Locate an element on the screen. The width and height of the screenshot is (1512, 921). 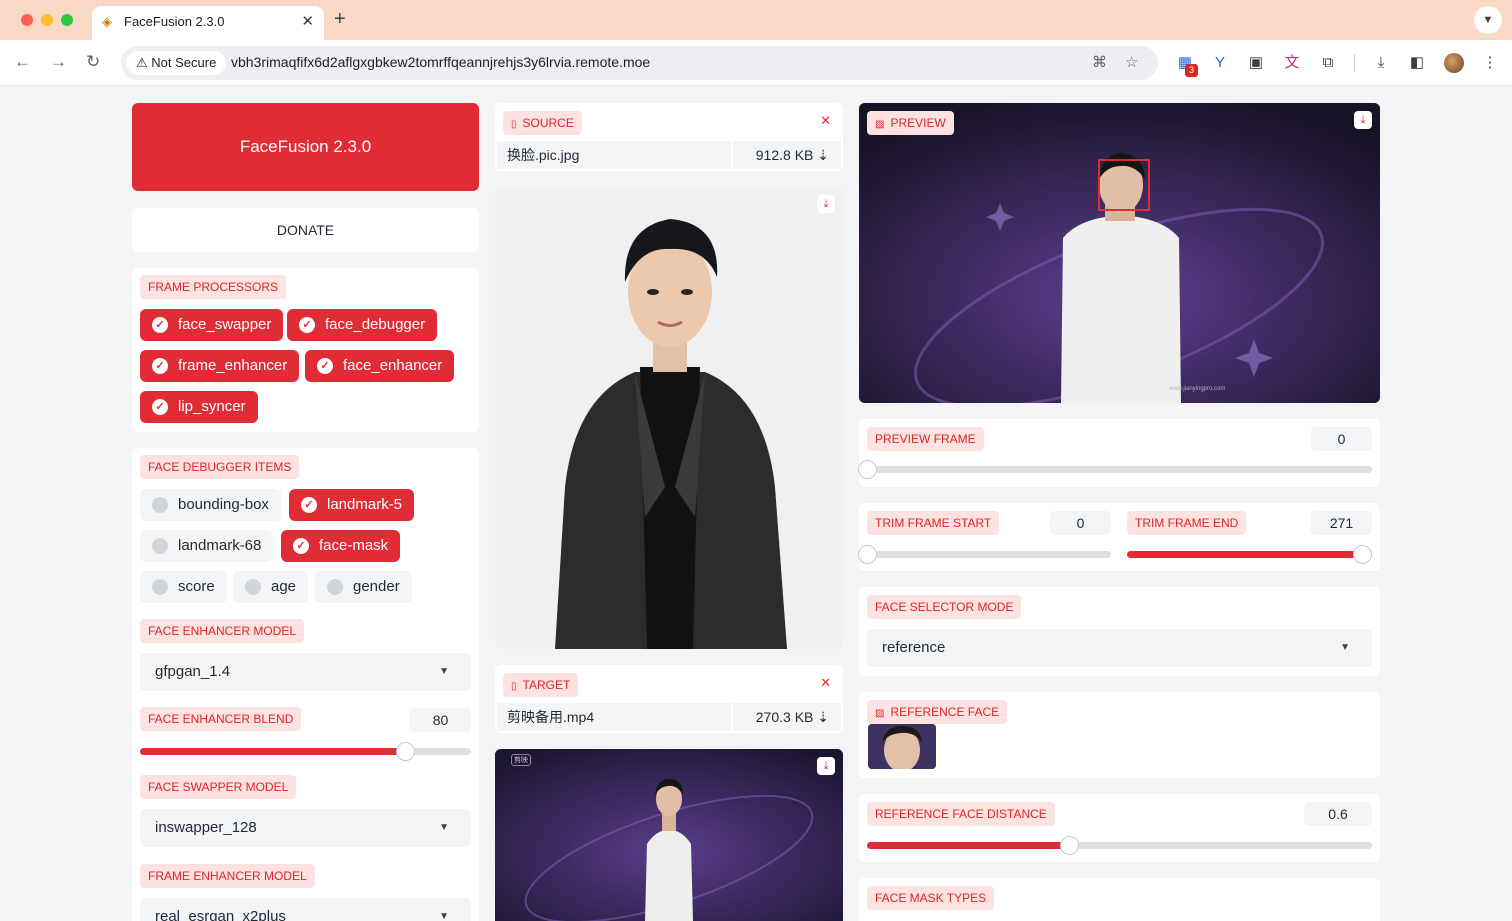
checkbox-face-mask: ✓ face-mask is located at coordinates (341, 546).